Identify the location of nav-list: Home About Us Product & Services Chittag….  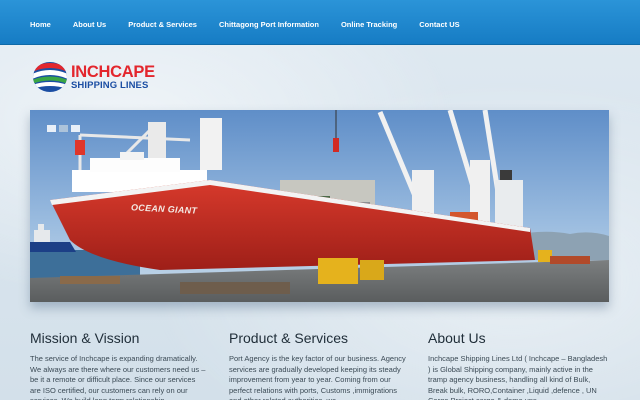
(320, 22).